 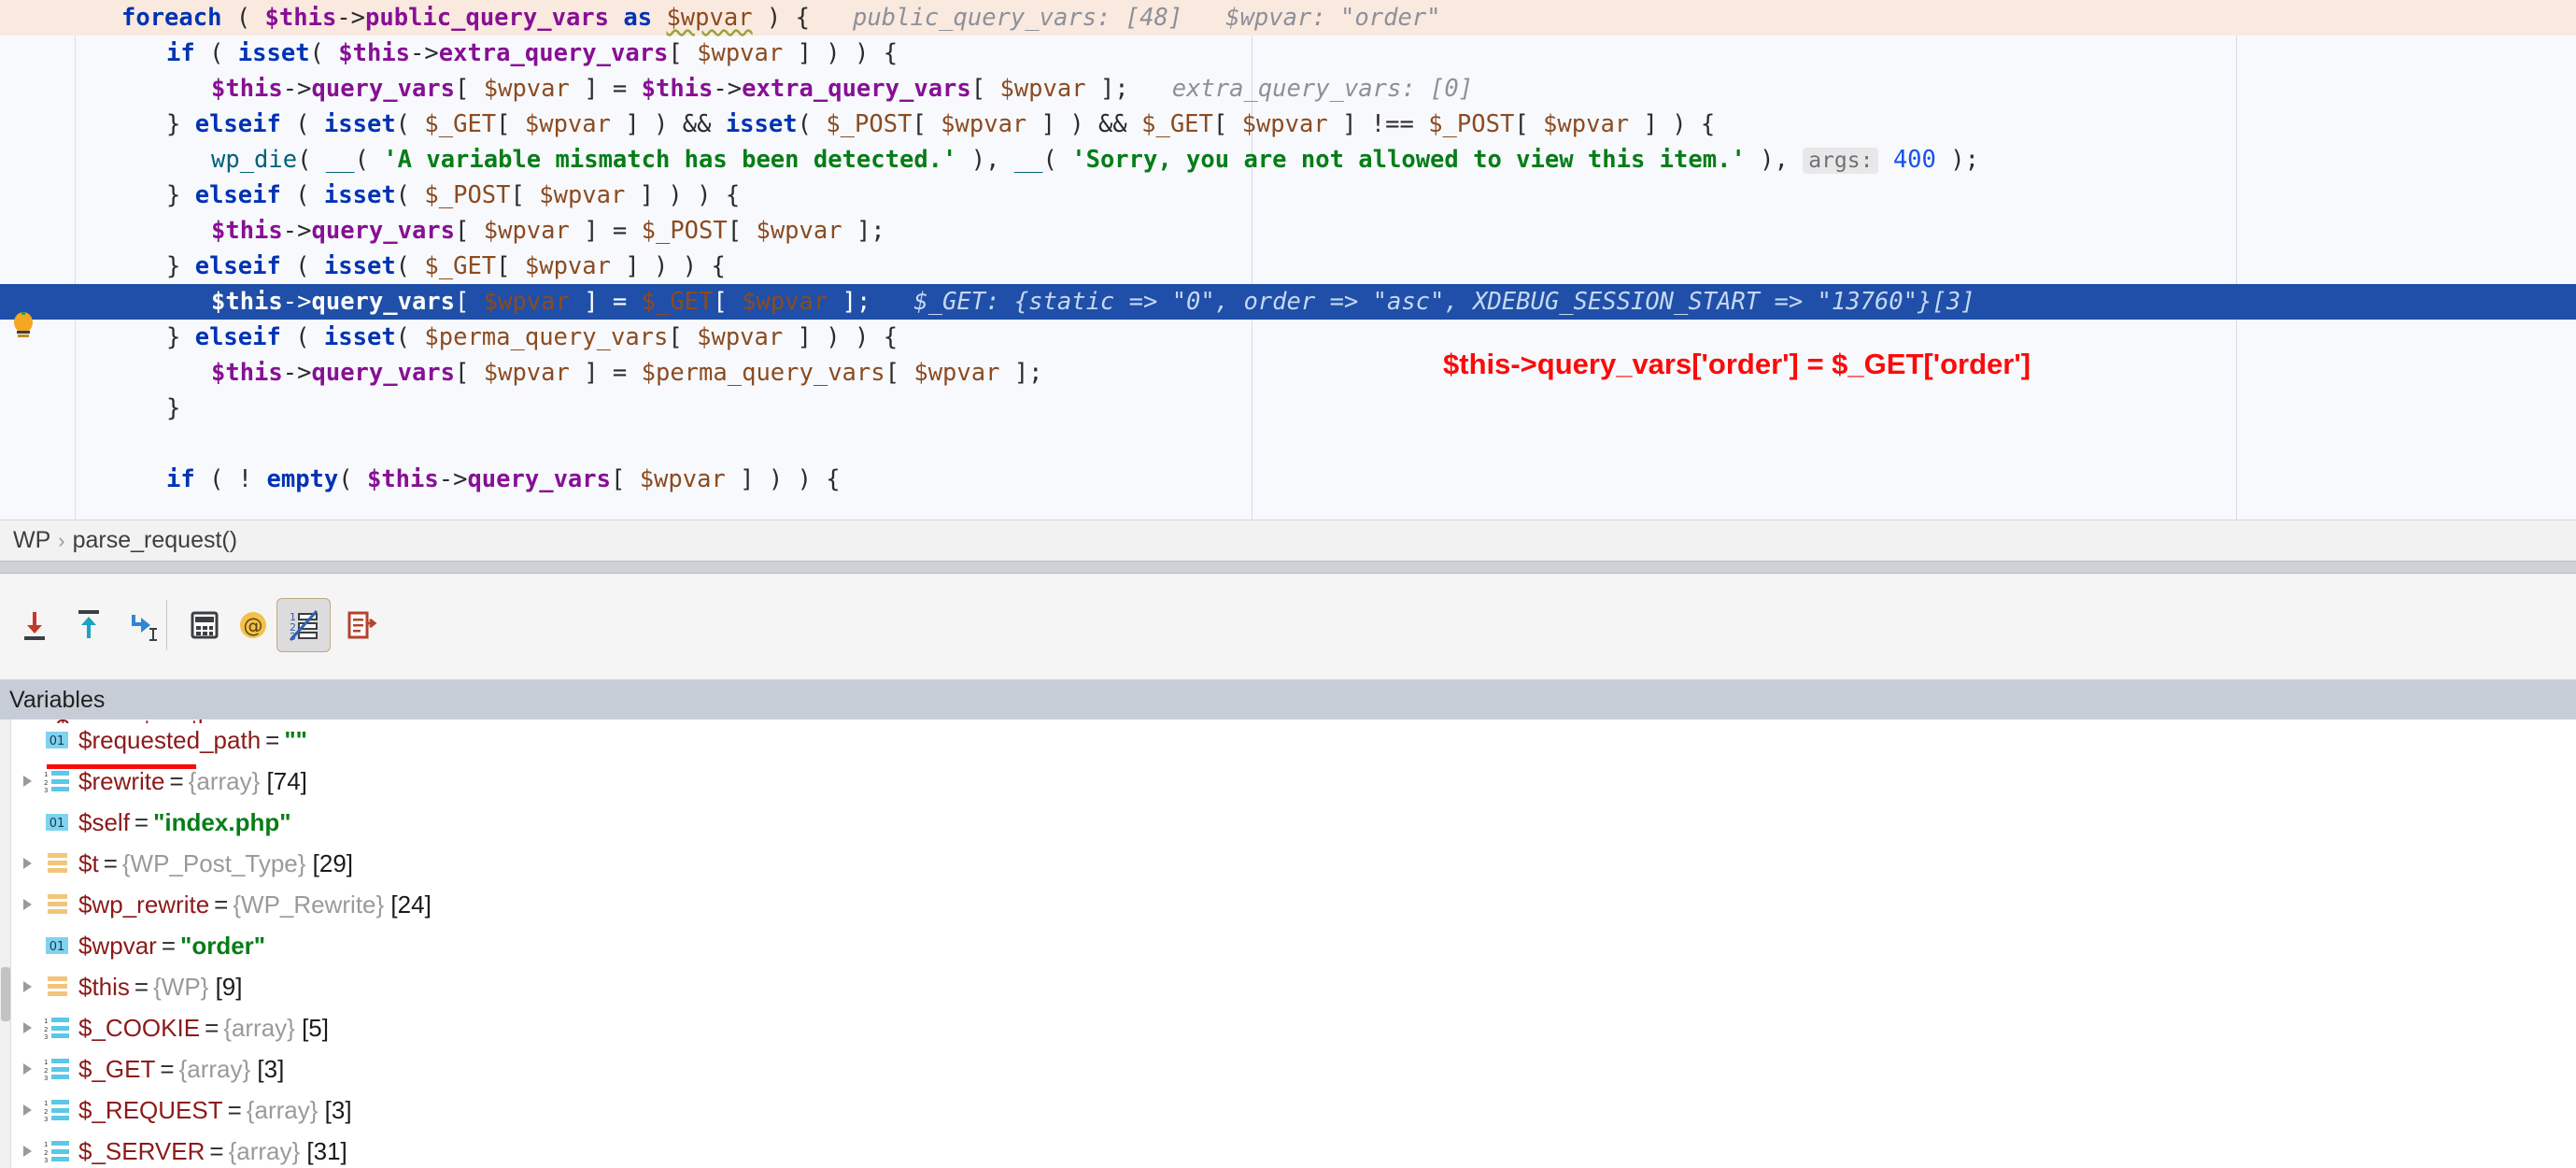 I want to click on run-to-cursor-button, so click(x=143, y=625).